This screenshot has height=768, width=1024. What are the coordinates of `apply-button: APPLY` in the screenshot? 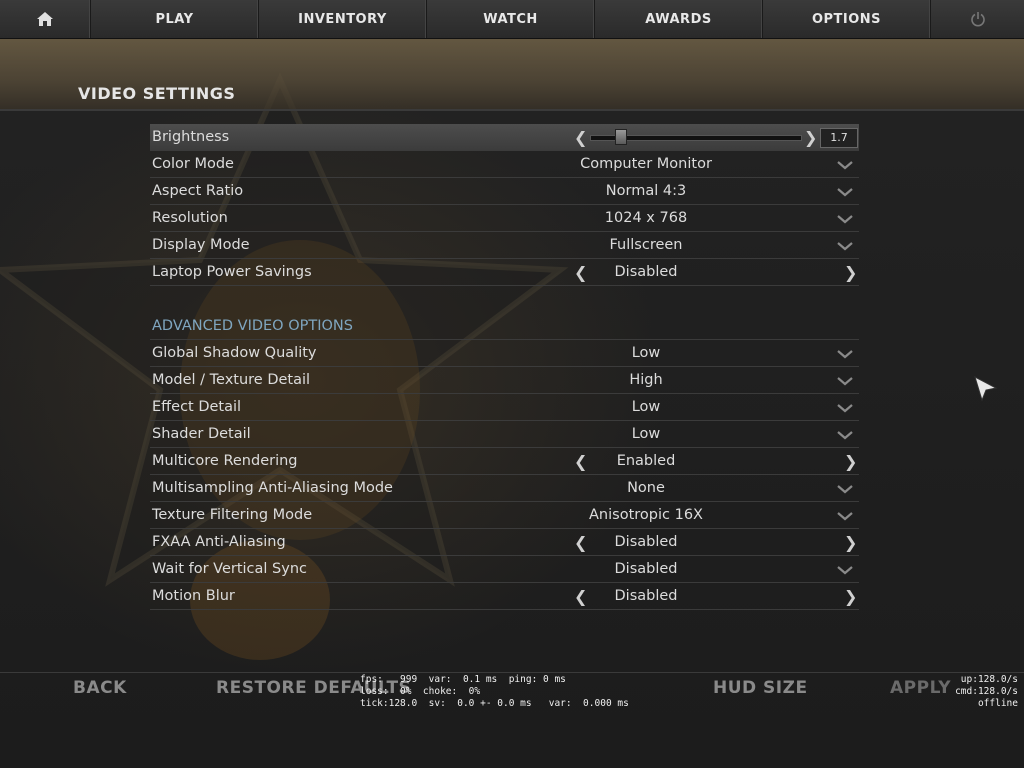 It's located at (920, 688).